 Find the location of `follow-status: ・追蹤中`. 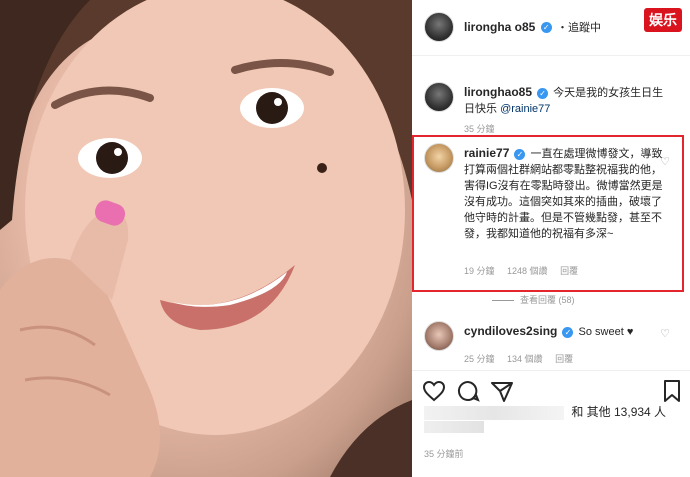

follow-status: ・追蹤中 is located at coordinates (579, 28).